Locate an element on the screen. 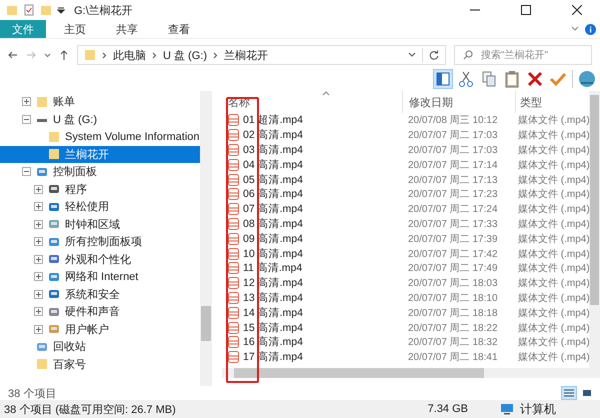 The image size is (600, 418). table-cell-text: 20/07/07 周二 17:33 is located at coordinates (453, 224).